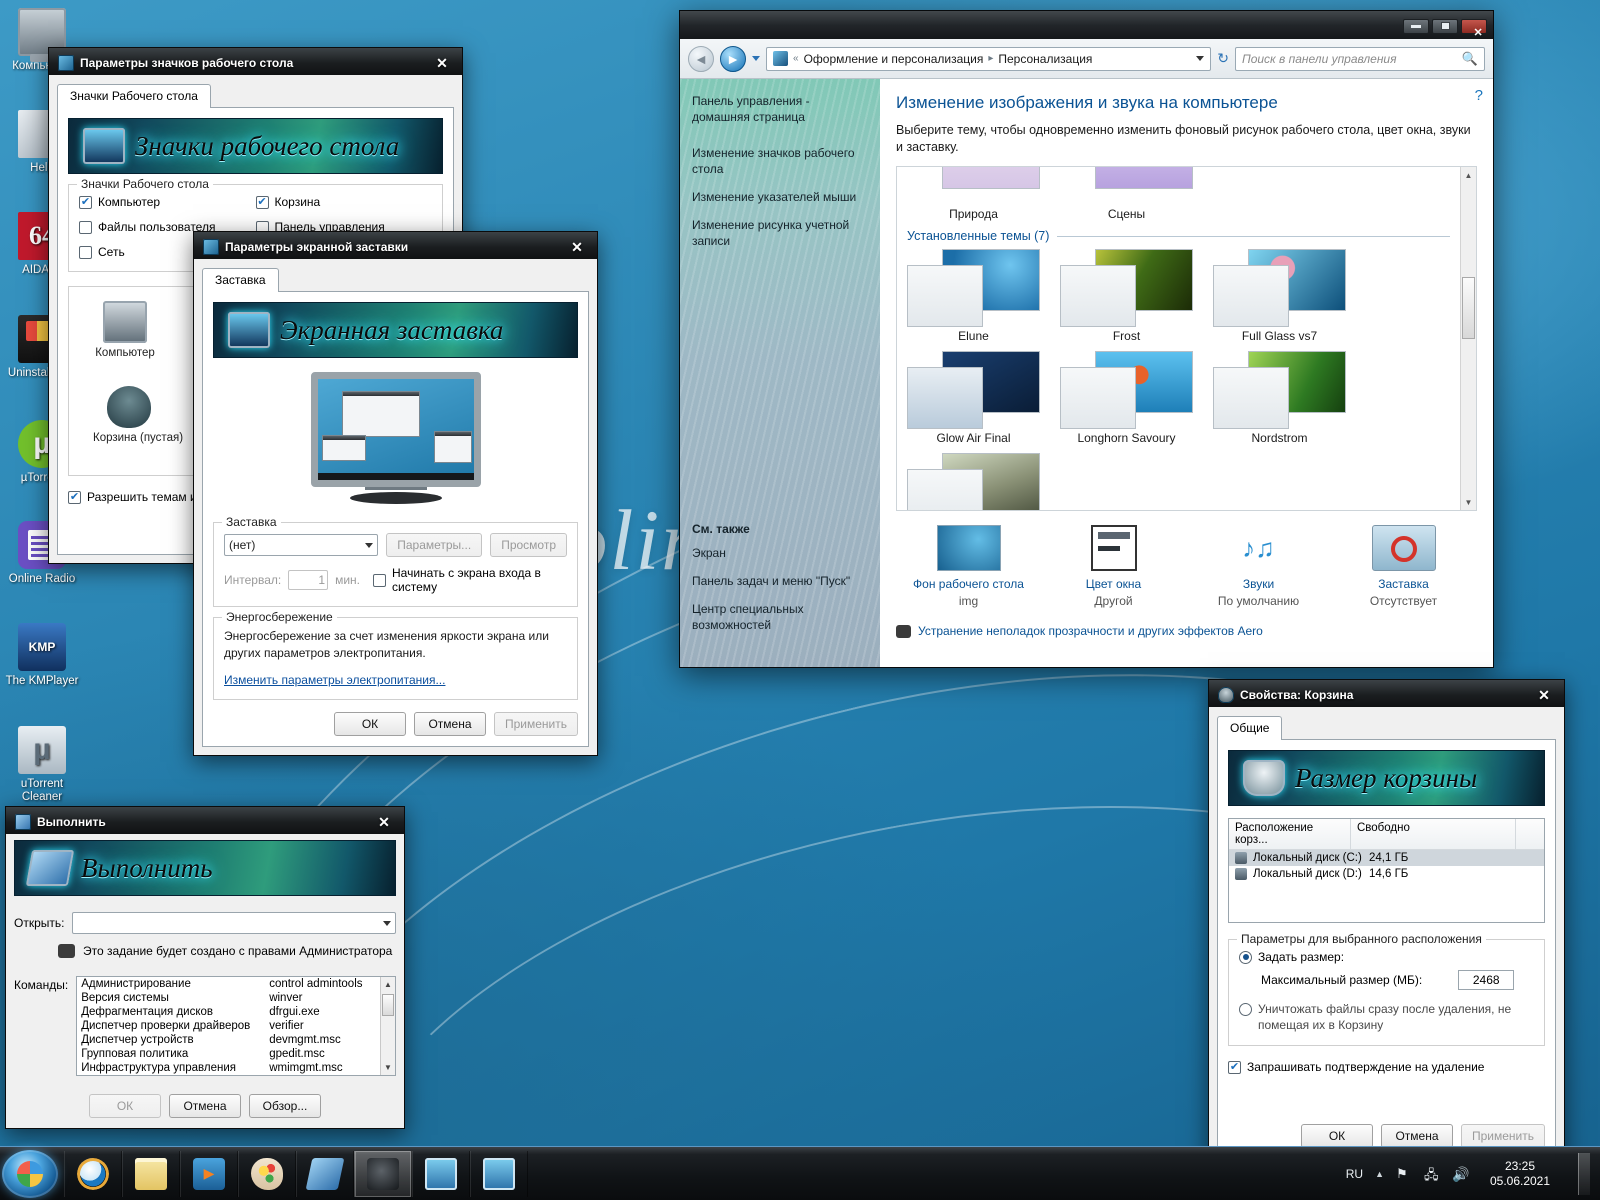 Image resolution: width=1600 pixels, height=1200 pixels. What do you see at coordinates (236, 1012) in the screenshot?
I see `list-item: Дефрагментация дисков dfrgui.exe` at bounding box center [236, 1012].